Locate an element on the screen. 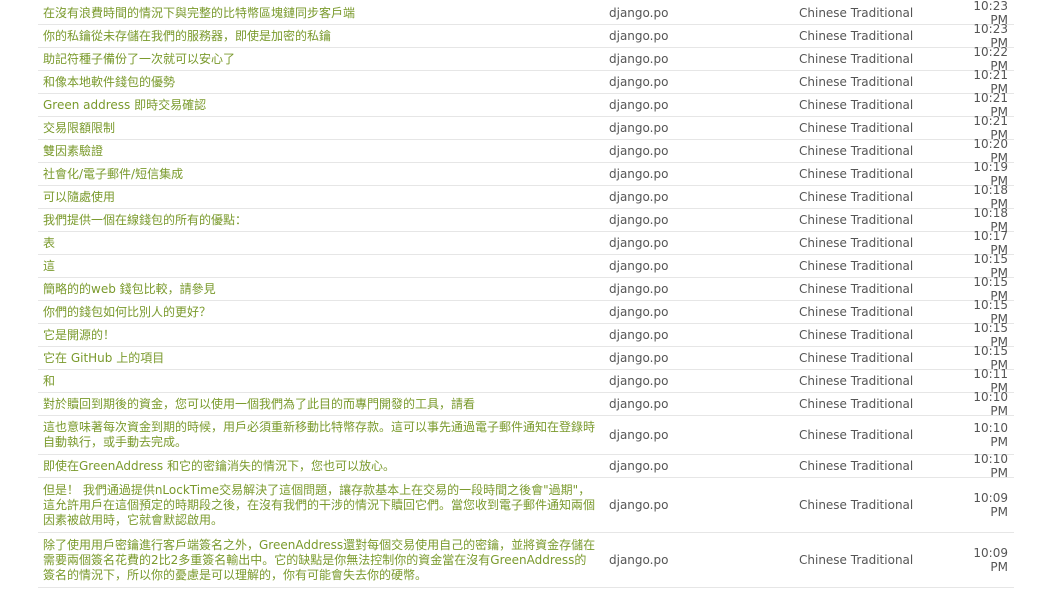  translation-string-link: 助記符種子備份了一次就可以安心了 is located at coordinates (139, 59).